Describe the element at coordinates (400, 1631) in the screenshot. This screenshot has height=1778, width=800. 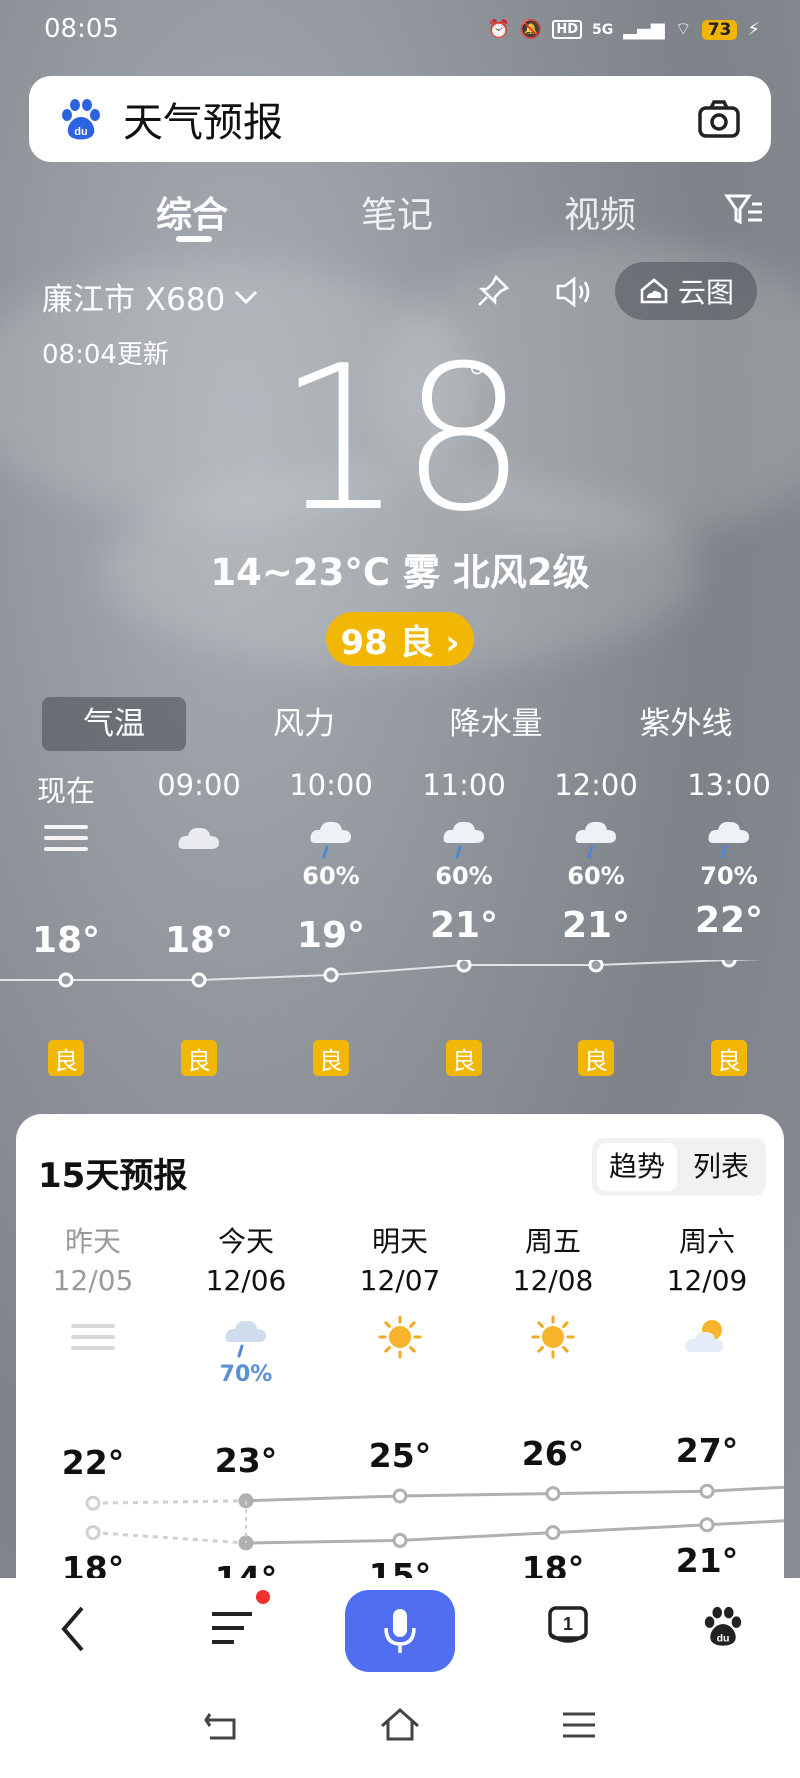
I see `voice-search-button` at that location.